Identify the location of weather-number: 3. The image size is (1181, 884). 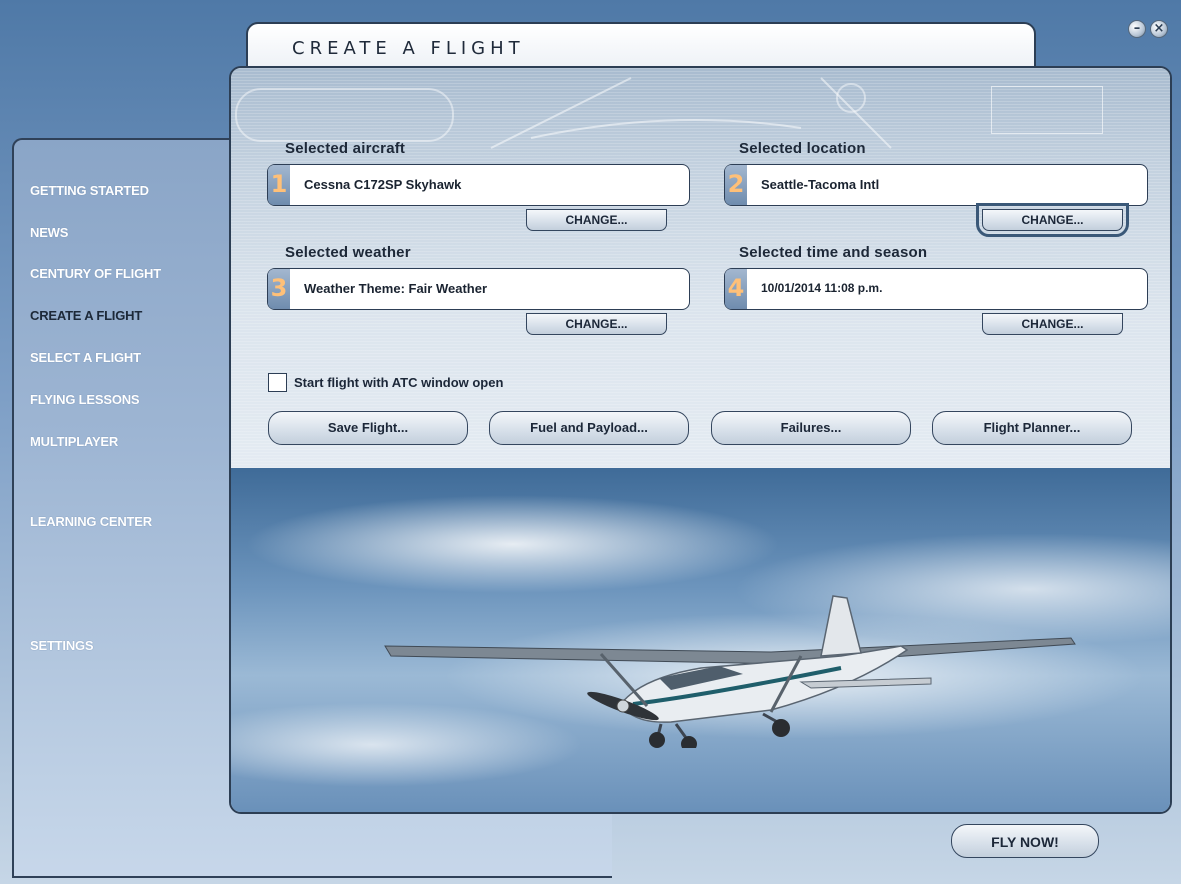
(279, 289).